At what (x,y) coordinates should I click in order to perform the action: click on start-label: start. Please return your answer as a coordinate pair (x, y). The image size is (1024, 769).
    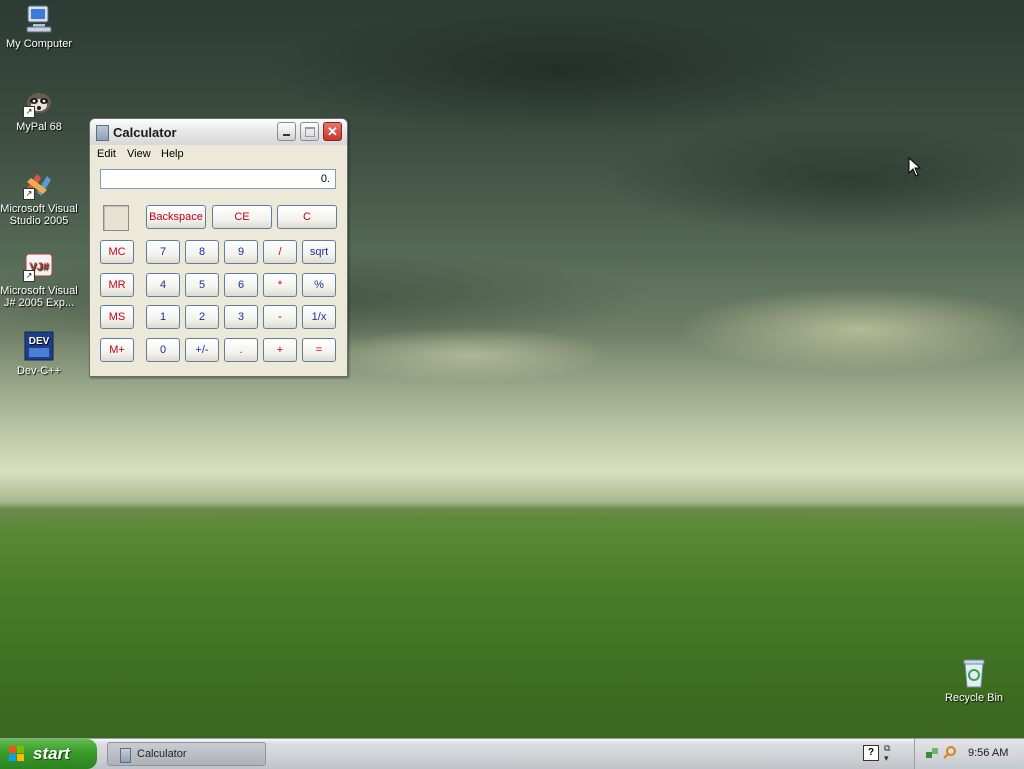
    Looking at the image, I should click on (51, 753).